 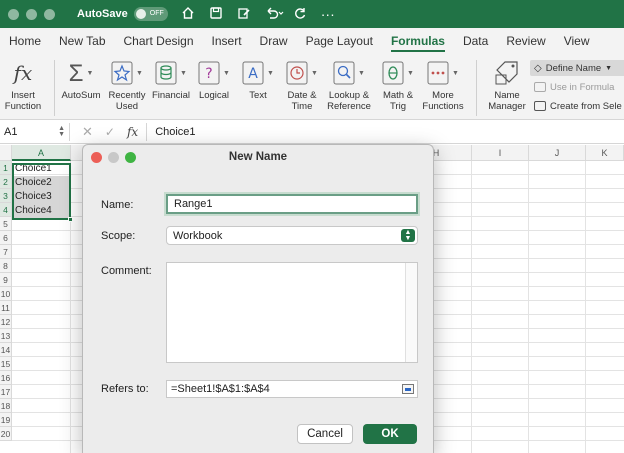 What do you see at coordinates (6, 196) in the screenshot?
I see `row-header: 3` at bounding box center [6, 196].